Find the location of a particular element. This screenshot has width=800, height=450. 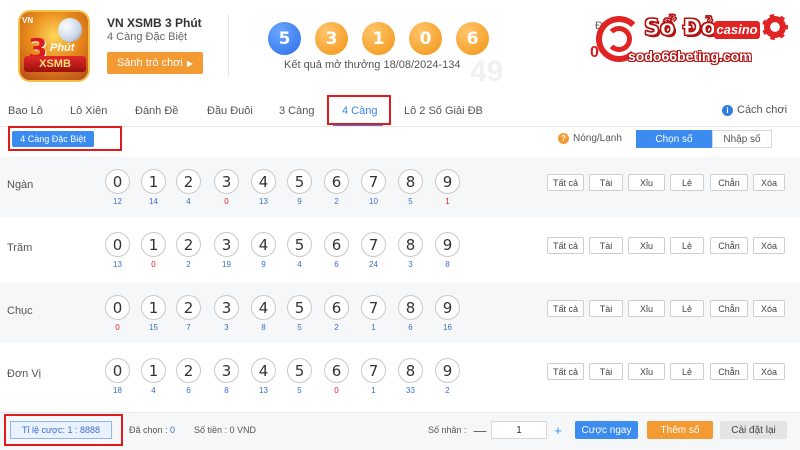

highlight-box-tab is located at coordinates (359, 110).